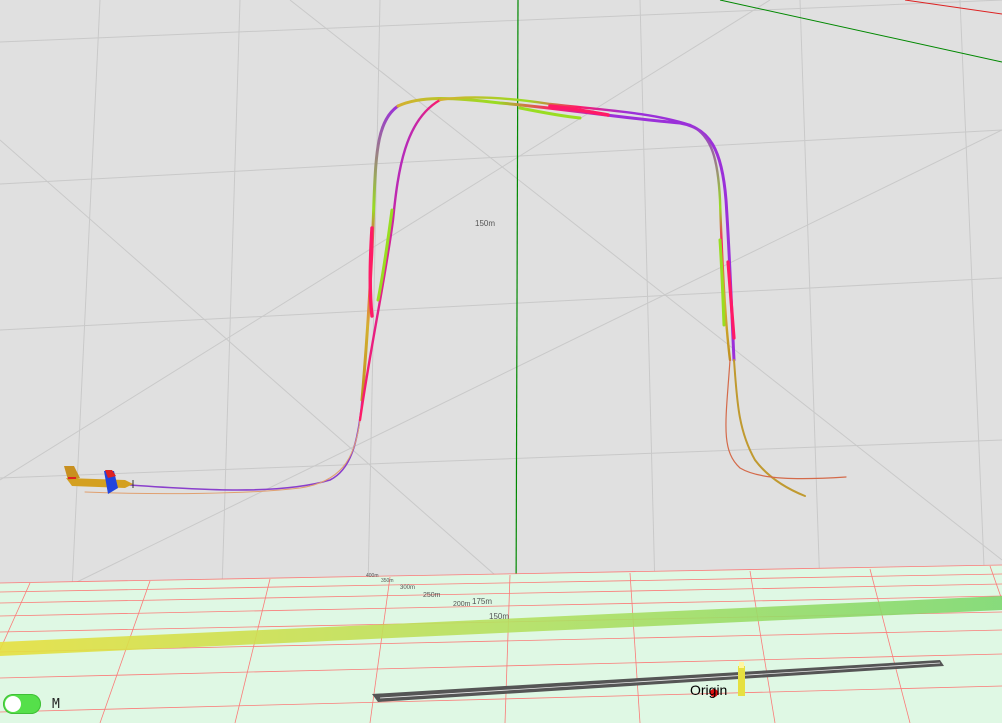 This screenshot has width=1002, height=723. Describe the element at coordinates (708, 690) in the screenshot. I see `origin-label: Origin` at that location.